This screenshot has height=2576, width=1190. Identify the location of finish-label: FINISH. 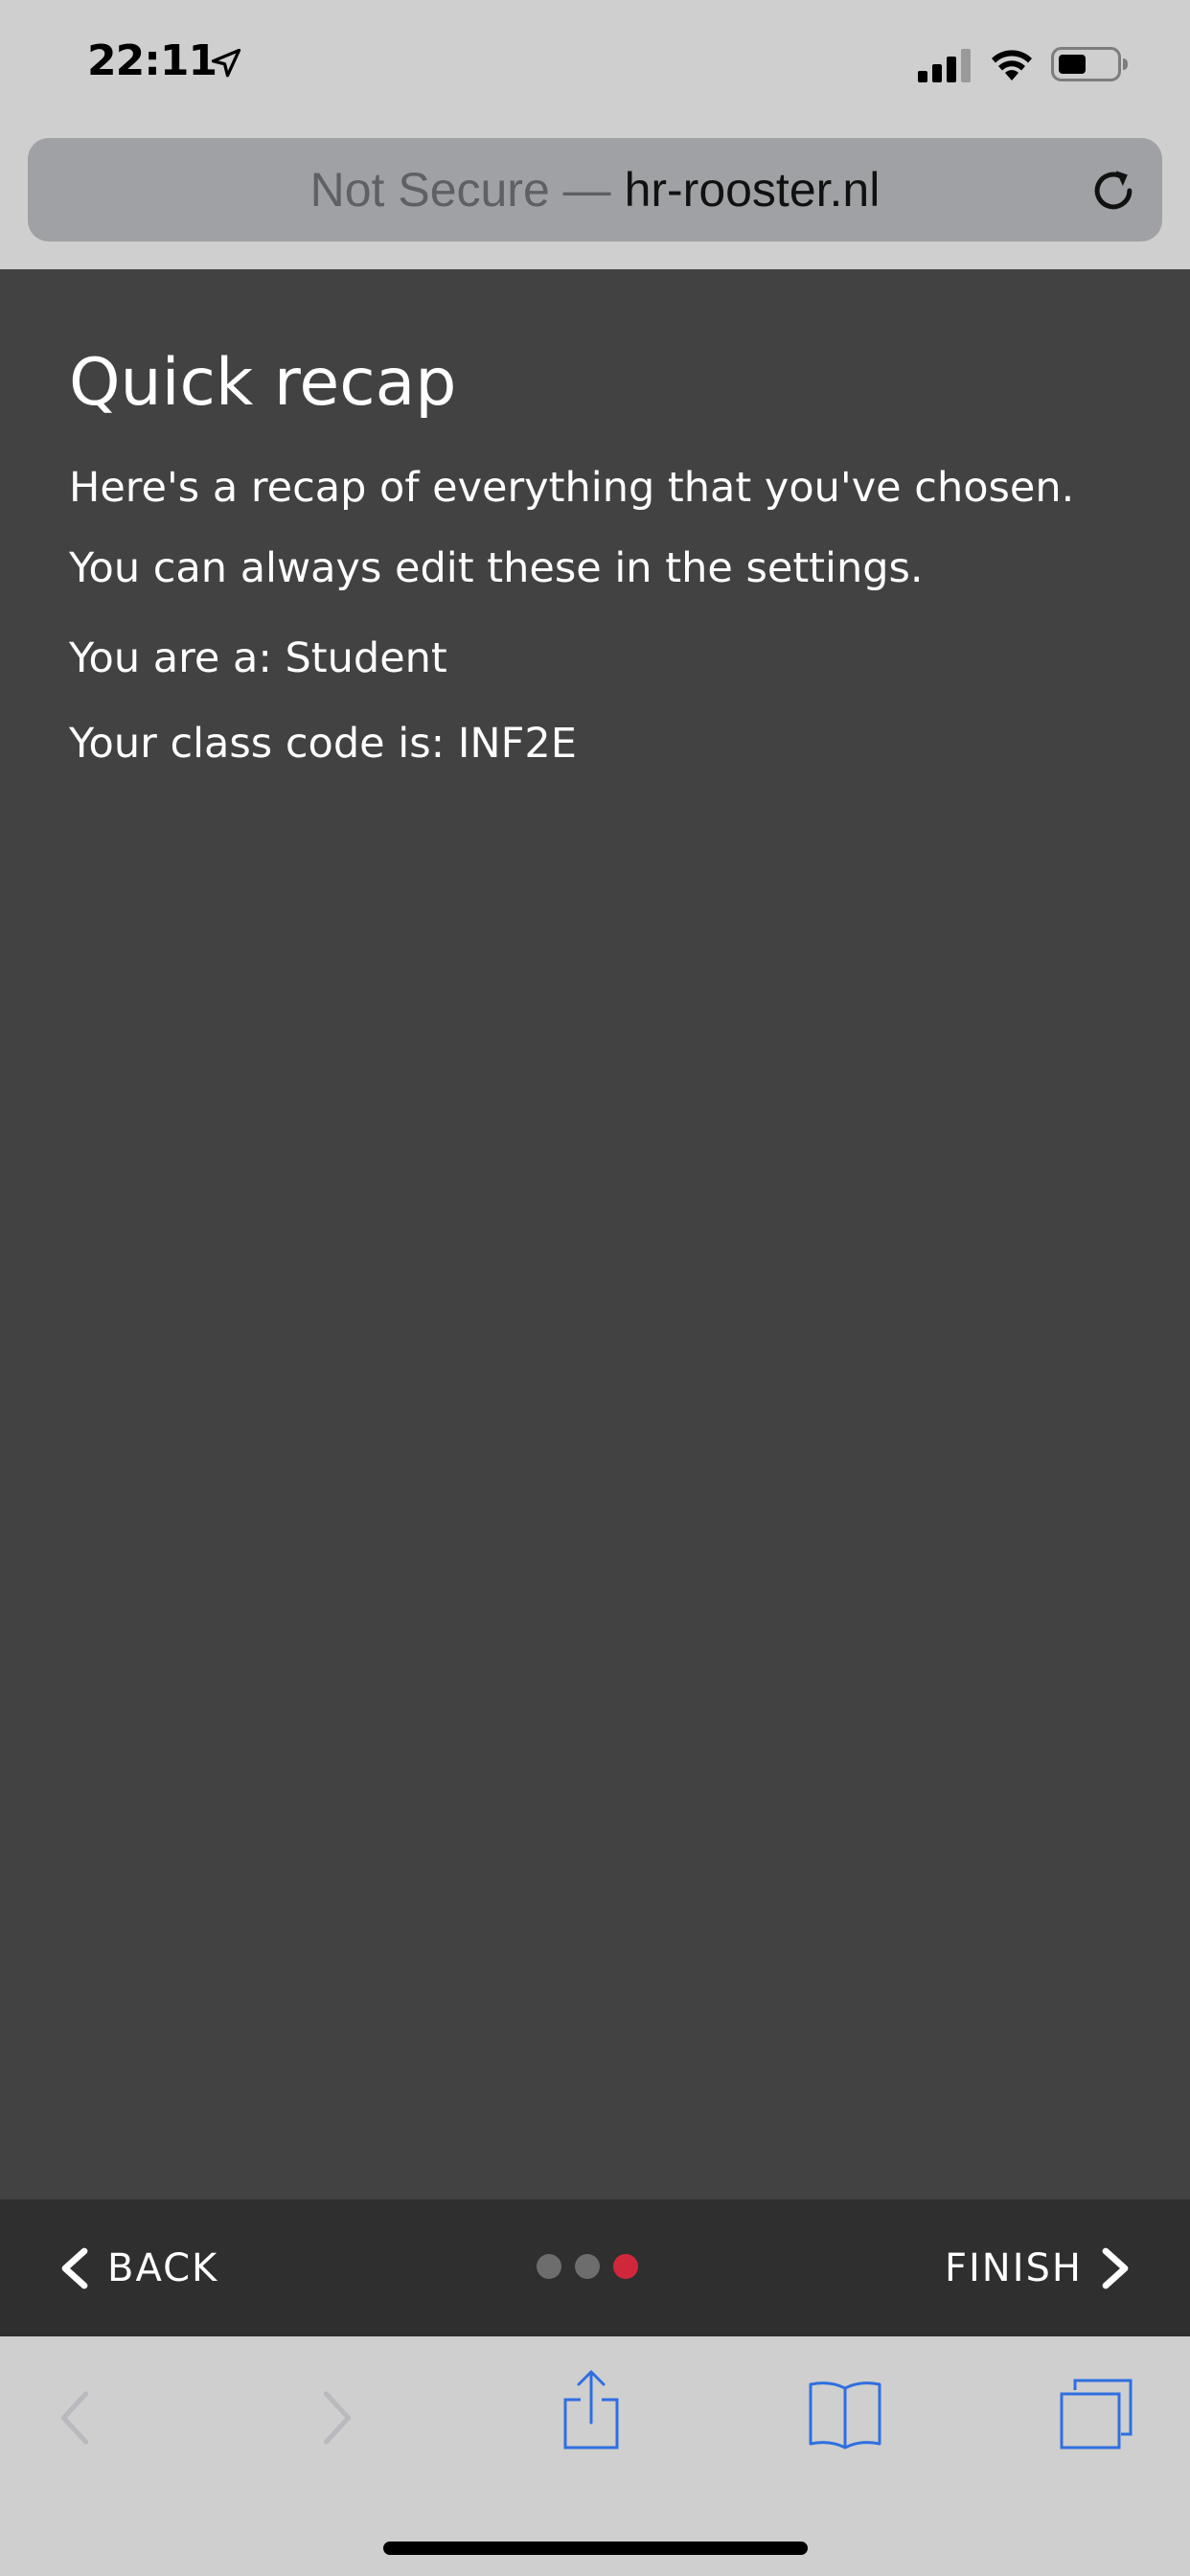
(1014, 2267).